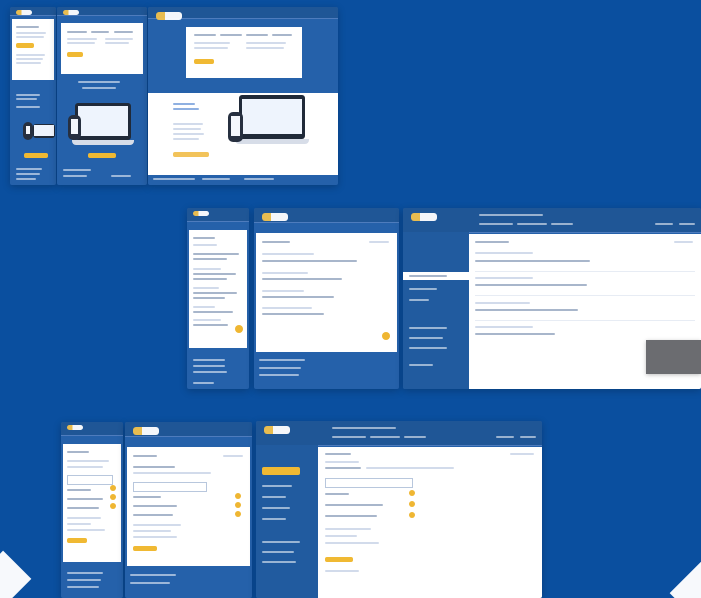  What do you see at coordinates (326, 298) in the screenshot?
I see `middle-tablet-screenshot` at bounding box center [326, 298].